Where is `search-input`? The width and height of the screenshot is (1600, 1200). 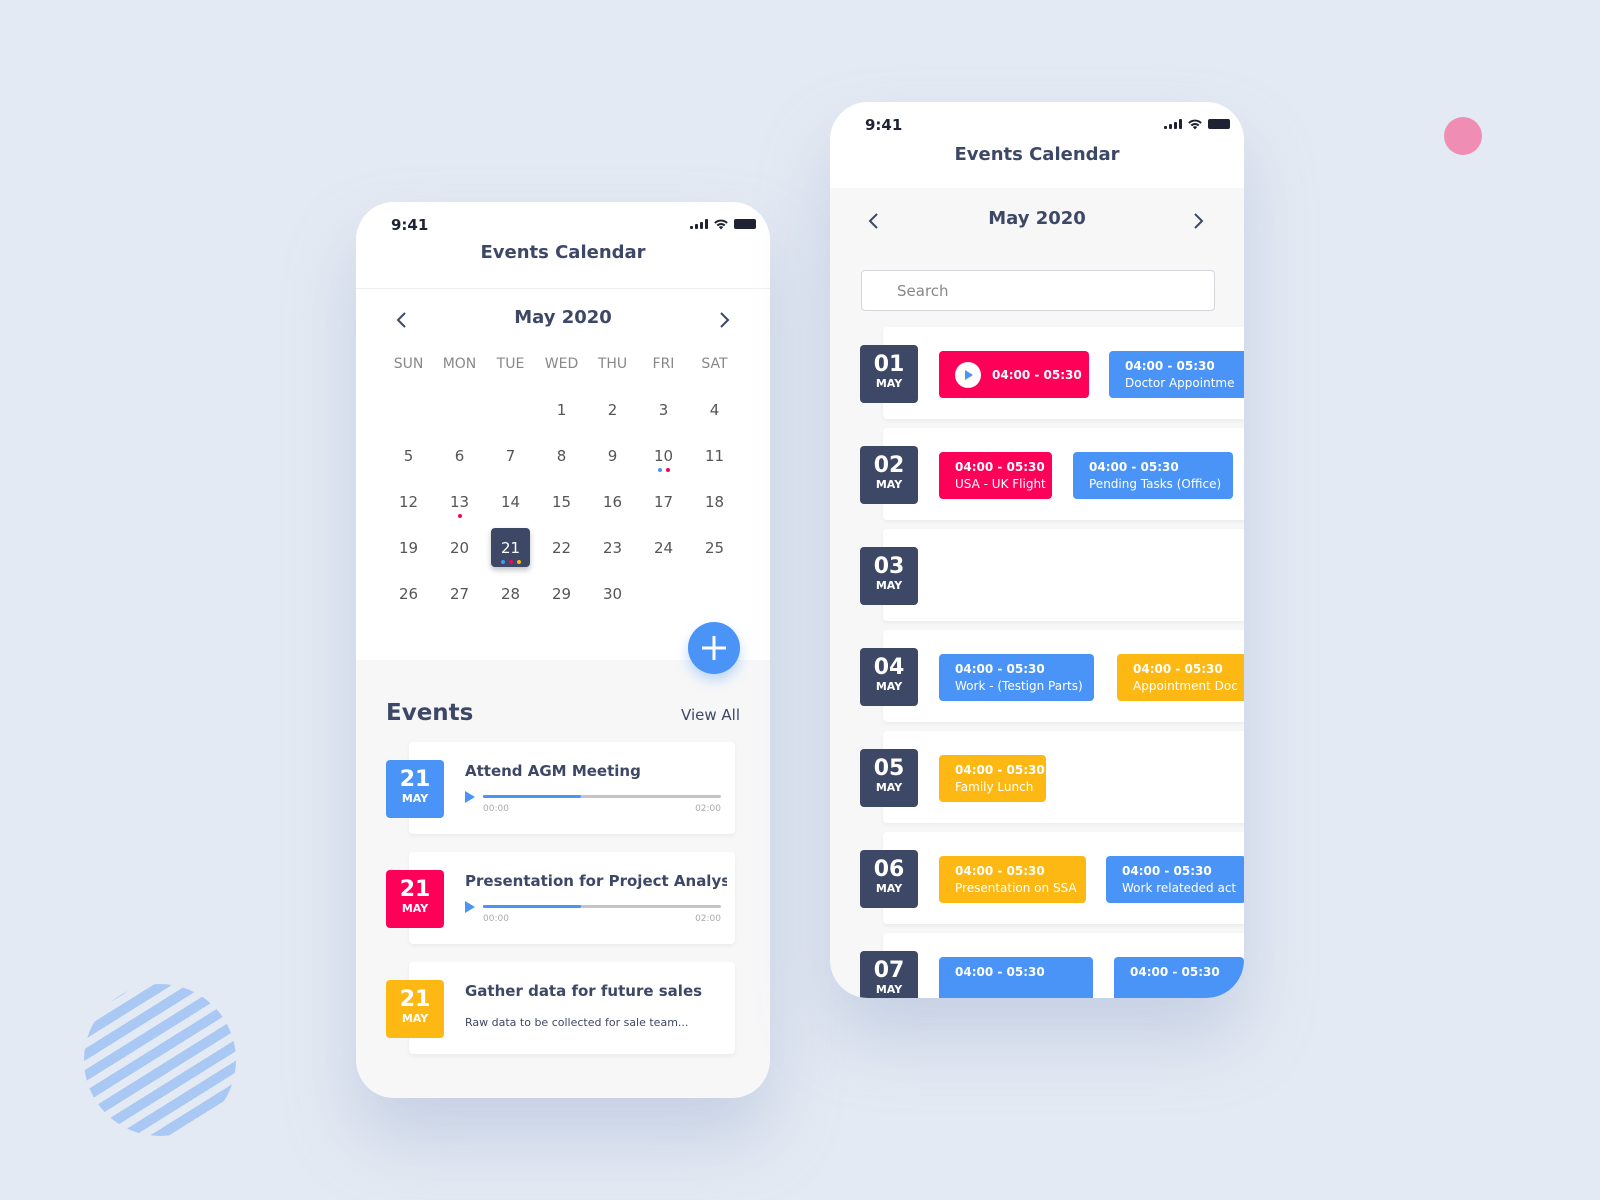
search-input is located at coordinates (1038, 290).